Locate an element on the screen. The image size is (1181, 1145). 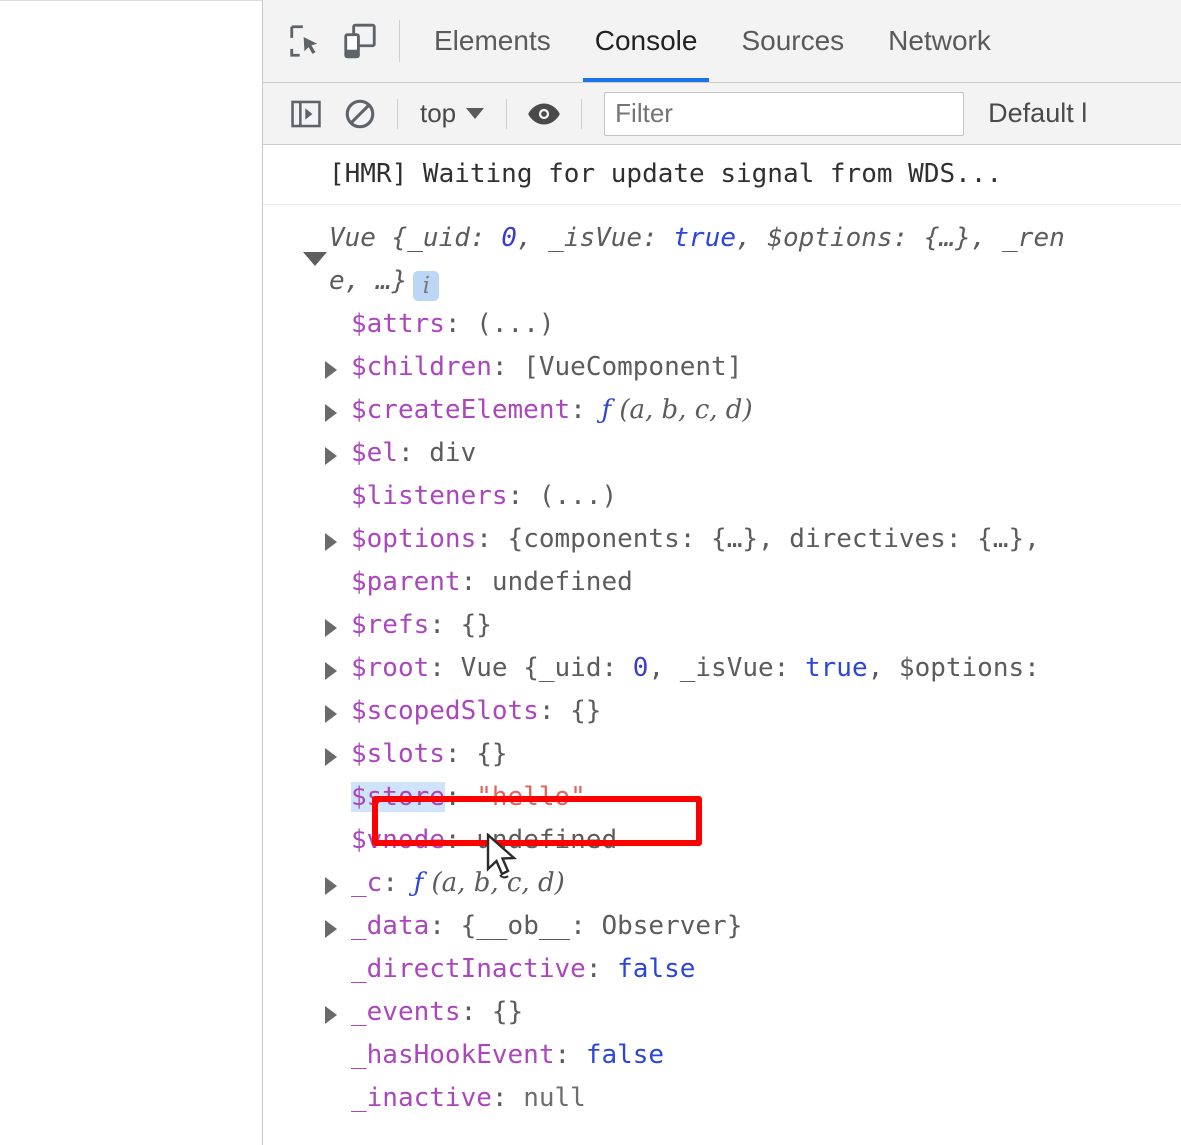
property-value: "hello" is located at coordinates (531, 797).